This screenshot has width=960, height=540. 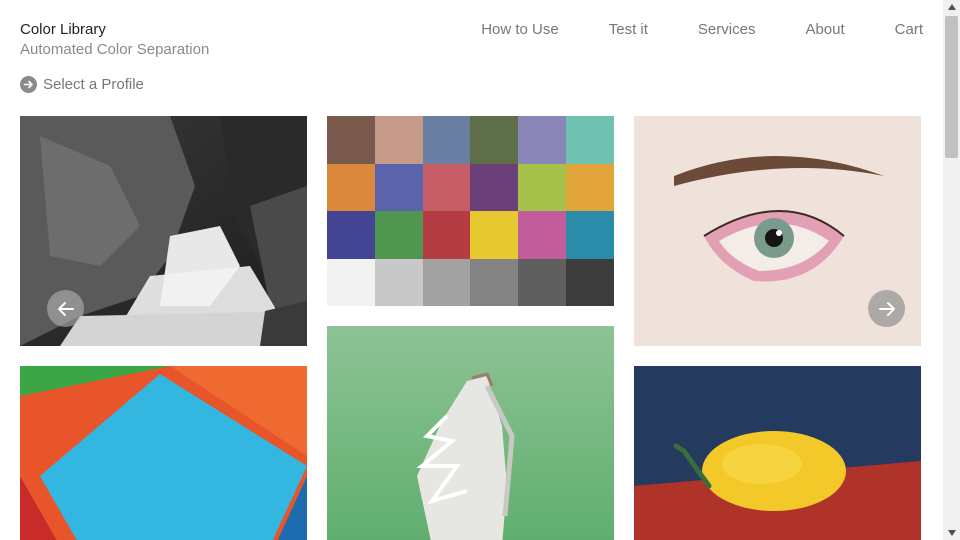 I want to click on arrow-left-icon, so click(x=65, y=308).